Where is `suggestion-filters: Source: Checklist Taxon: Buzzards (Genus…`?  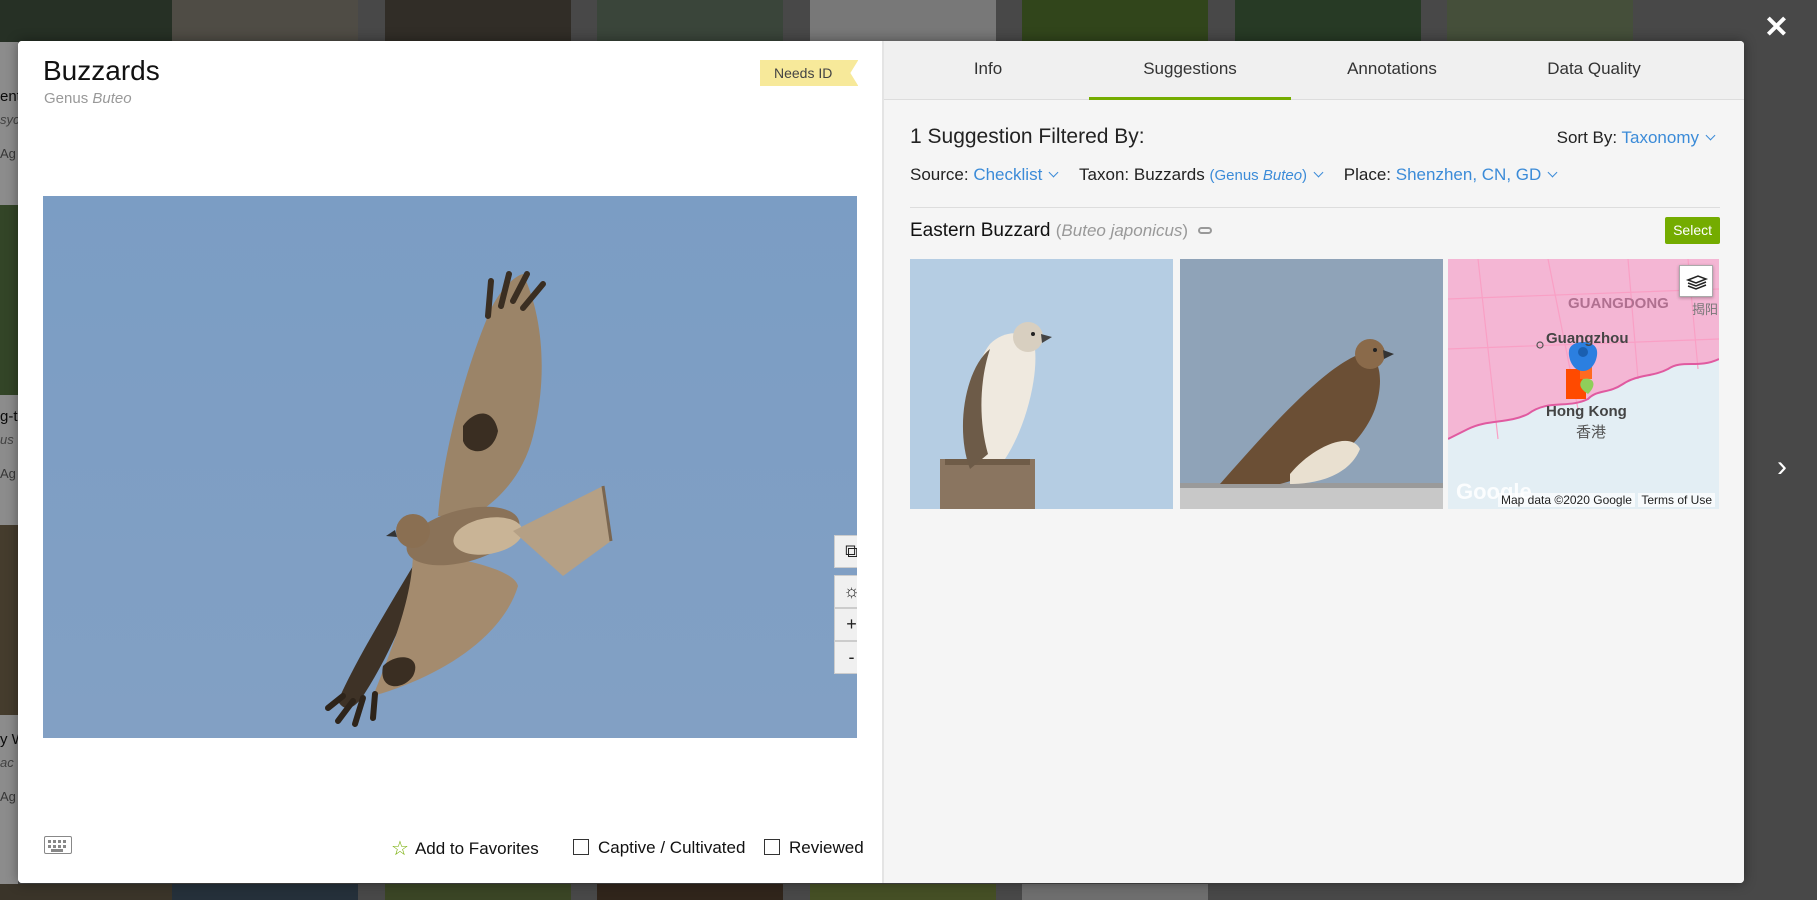
suggestion-filters: Source: Checklist Taxon: Buzzards (Genus… is located at coordinates (1241, 175).